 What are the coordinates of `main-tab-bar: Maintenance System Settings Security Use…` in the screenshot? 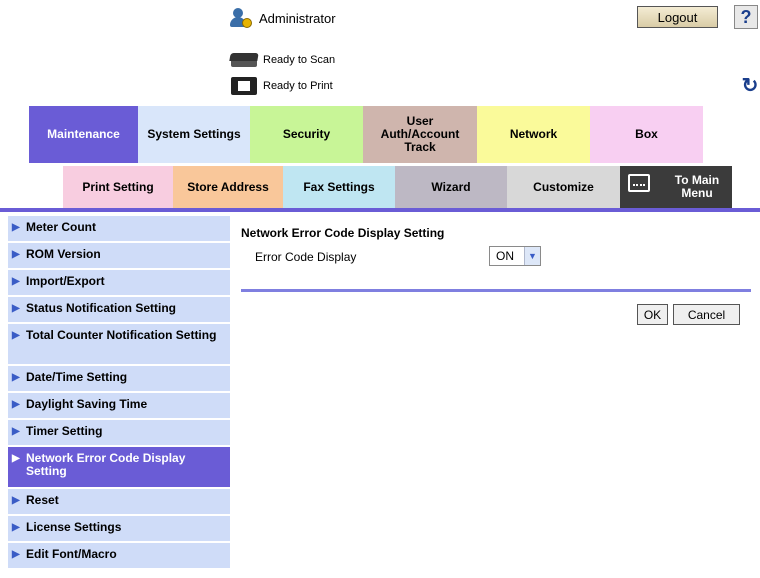 It's located at (366, 134).